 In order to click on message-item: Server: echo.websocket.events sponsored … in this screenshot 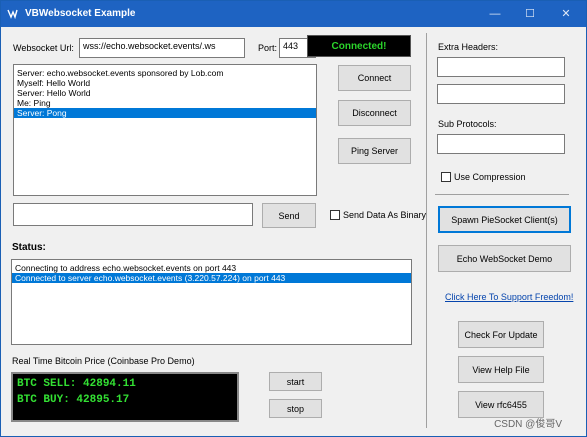, I will do `click(165, 73)`.